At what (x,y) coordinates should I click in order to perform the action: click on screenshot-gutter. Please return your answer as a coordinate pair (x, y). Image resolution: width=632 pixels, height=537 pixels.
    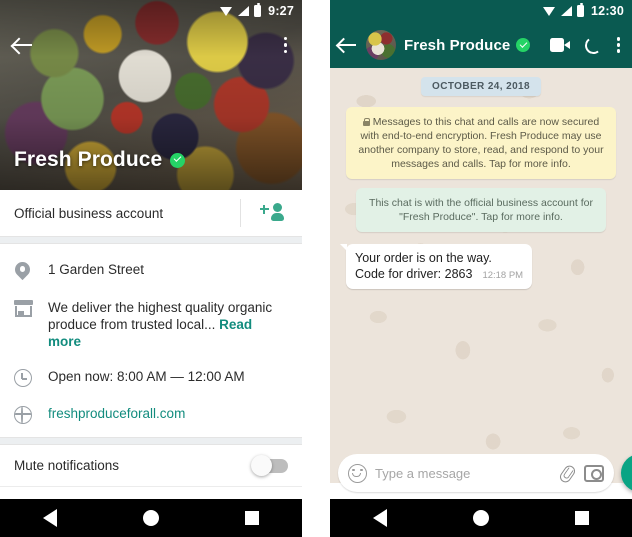
    Looking at the image, I should click on (316, 268).